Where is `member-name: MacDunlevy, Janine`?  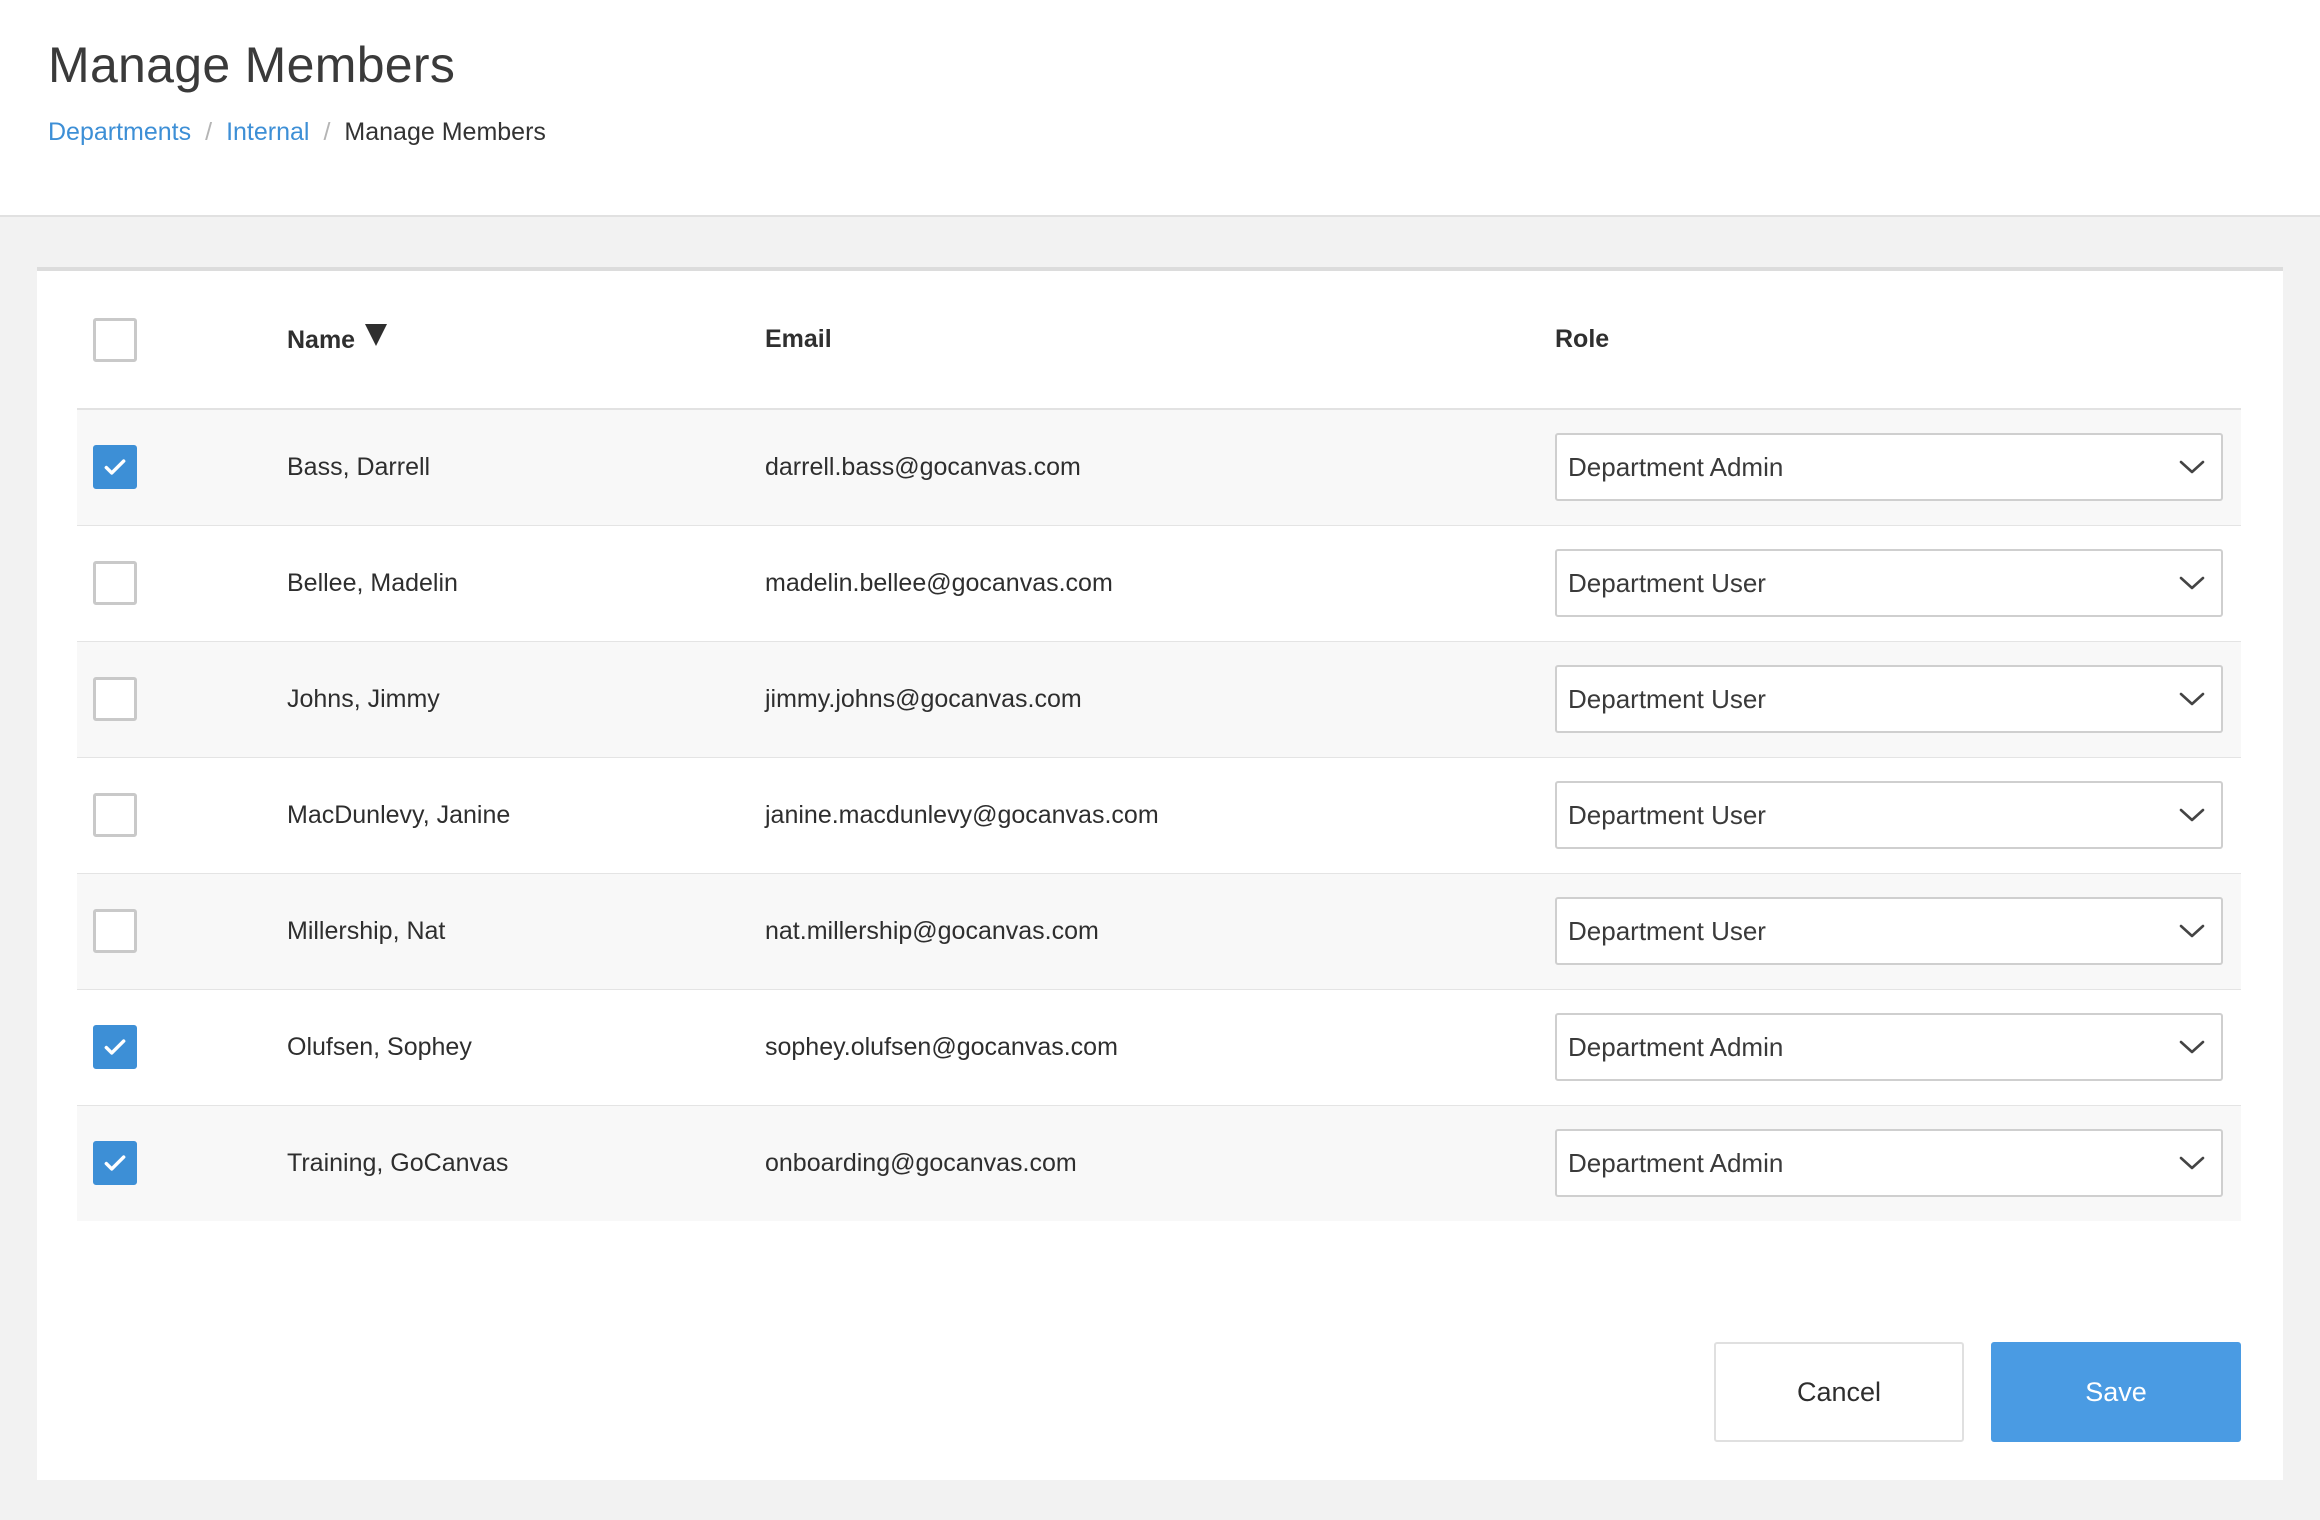 member-name: MacDunlevy, Janine is located at coordinates (526, 815).